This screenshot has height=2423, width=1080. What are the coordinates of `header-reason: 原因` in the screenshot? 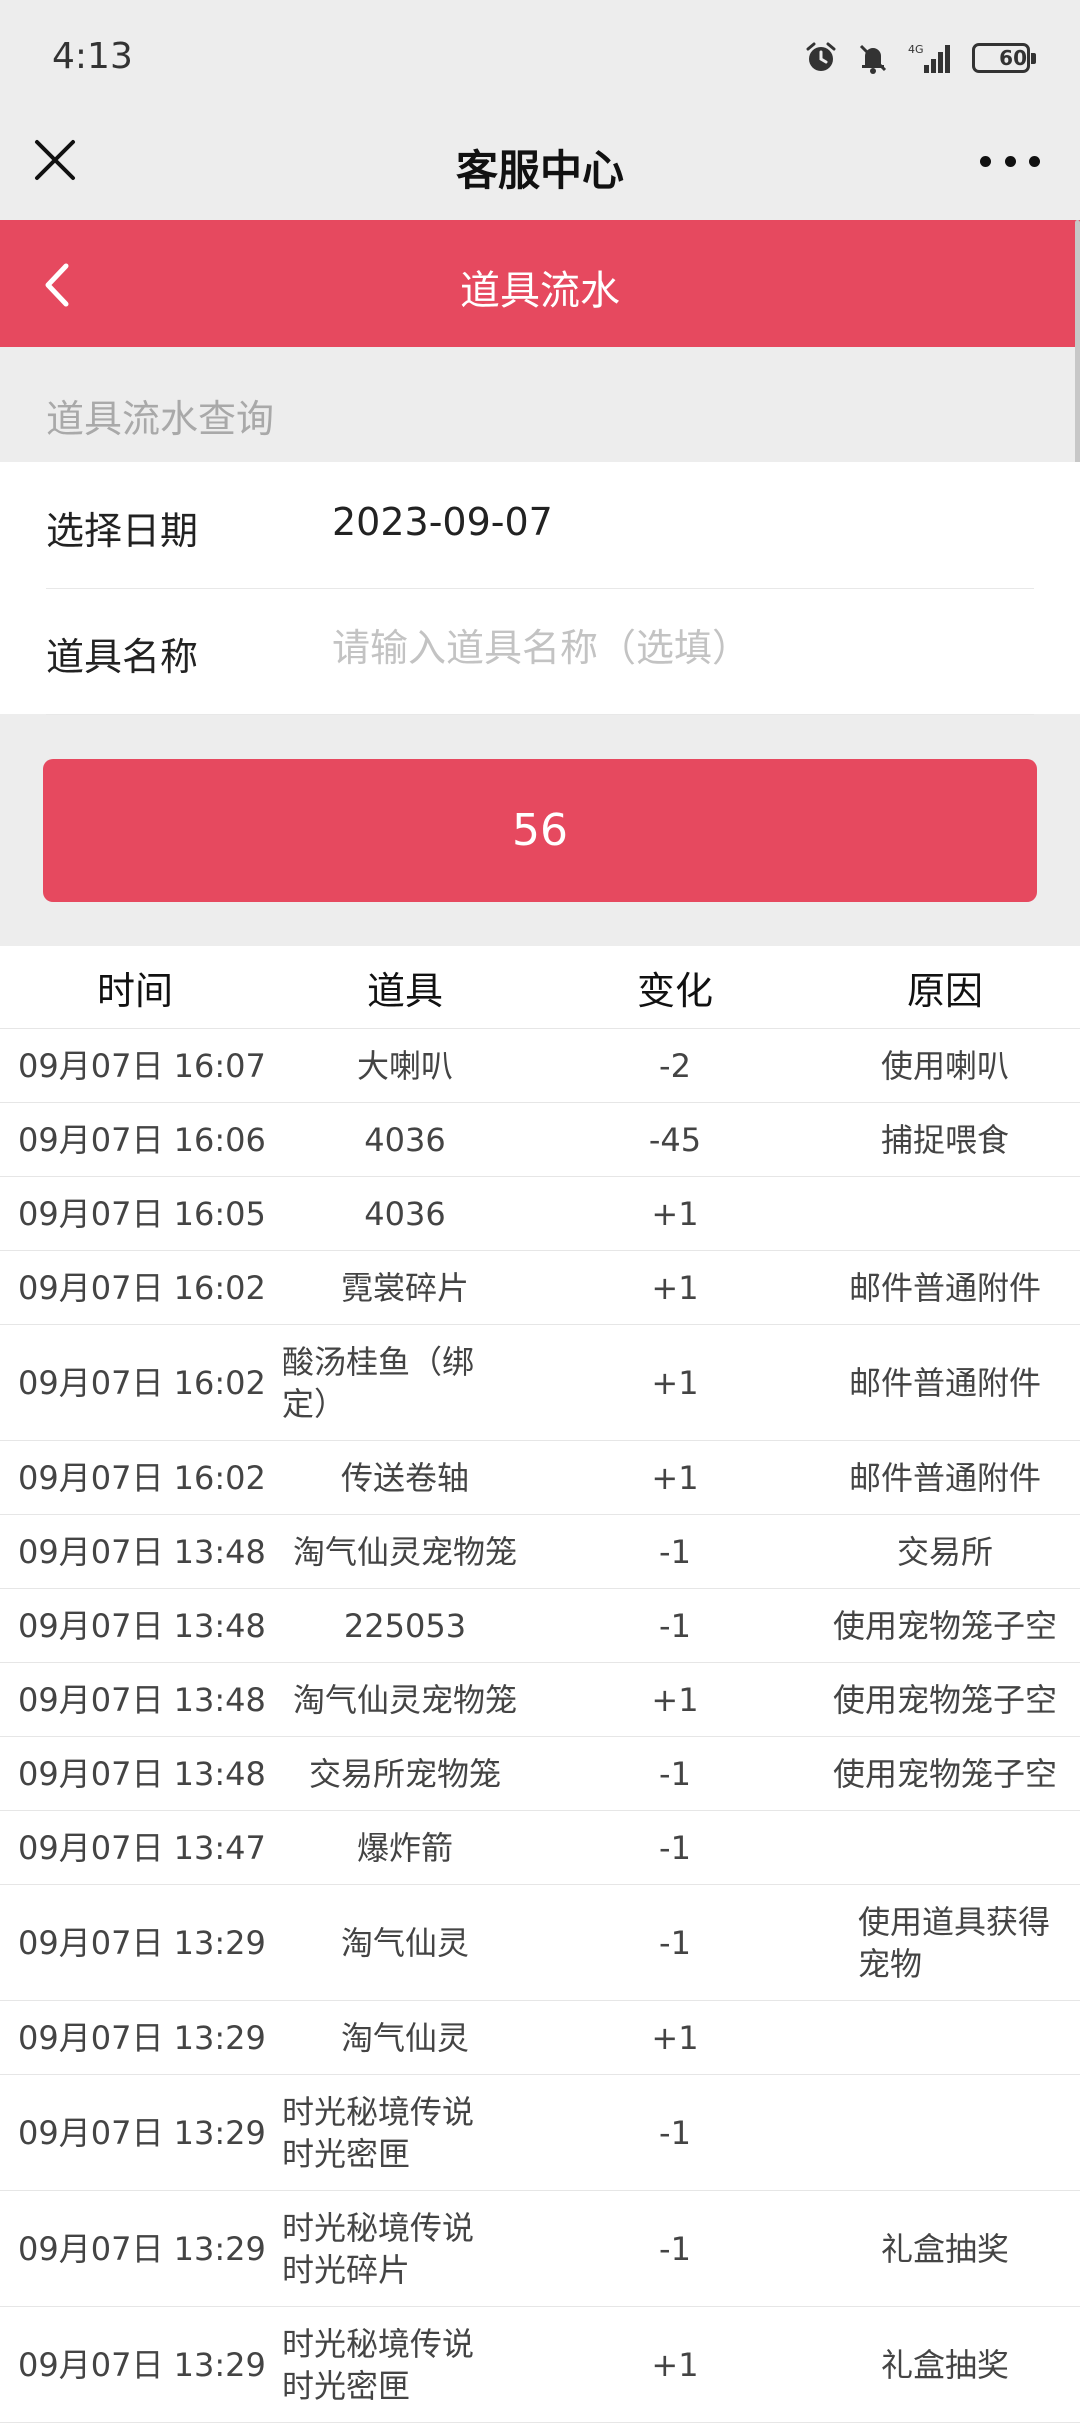 It's located at (944, 990).